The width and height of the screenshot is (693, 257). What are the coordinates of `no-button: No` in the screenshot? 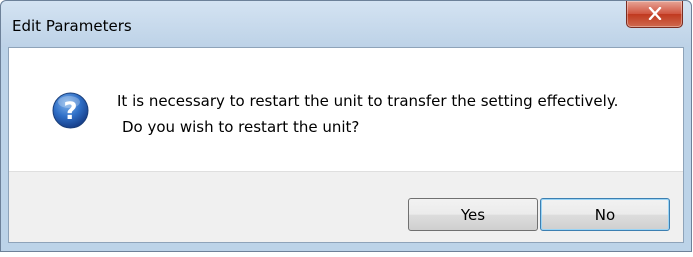 It's located at (605, 214).